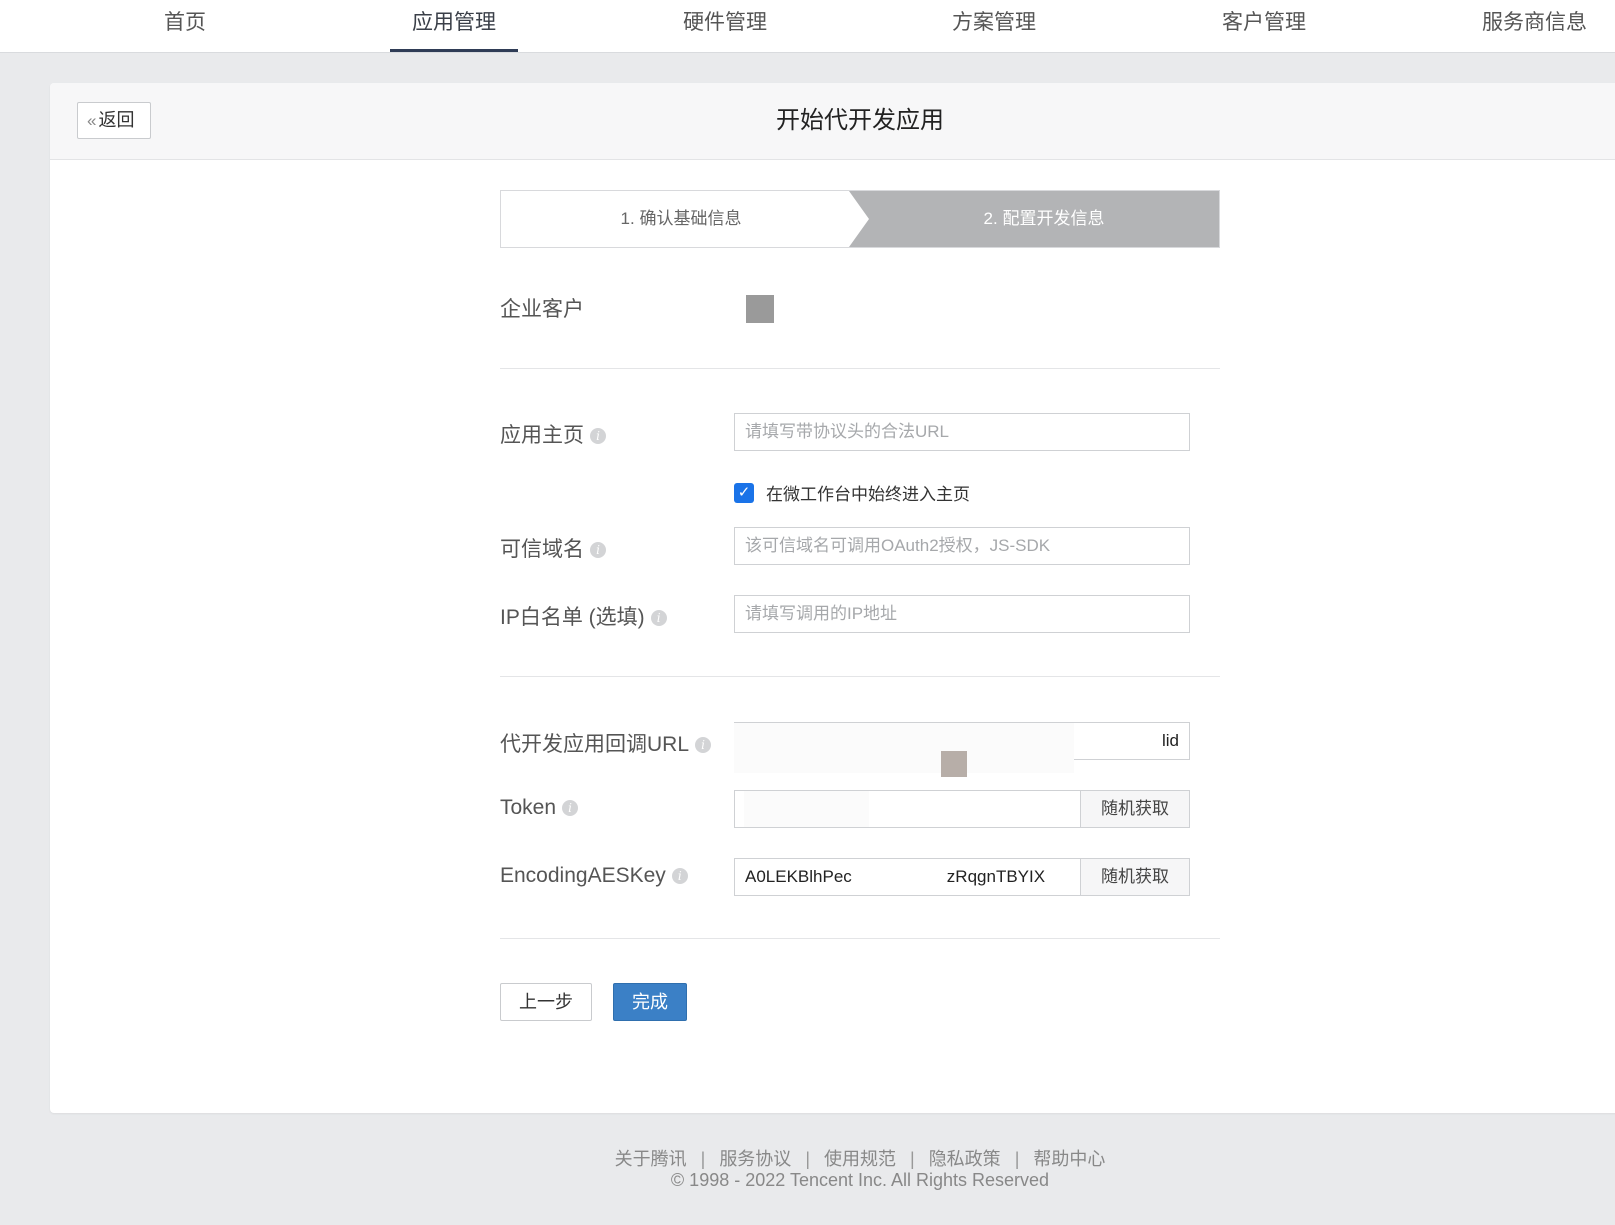 Image resolution: width=1615 pixels, height=1225 pixels. What do you see at coordinates (996, 876) in the screenshot?
I see `aes-key-value-end: zRqgnTBYIX` at bounding box center [996, 876].